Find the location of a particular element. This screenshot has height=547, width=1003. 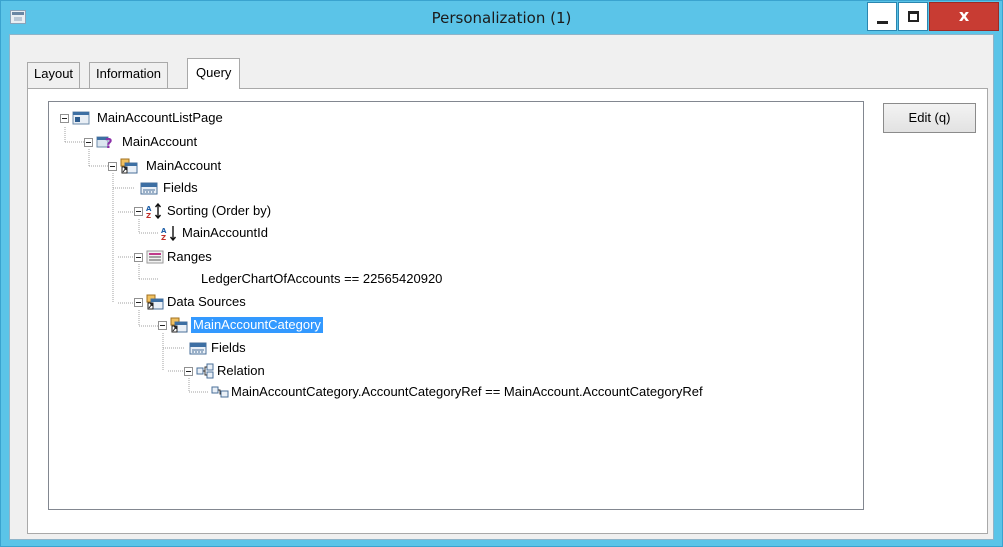

tree-label-ranges: Ranges is located at coordinates (189, 256).